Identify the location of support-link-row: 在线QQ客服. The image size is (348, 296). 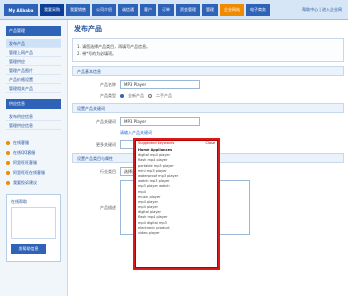
(33, 153).